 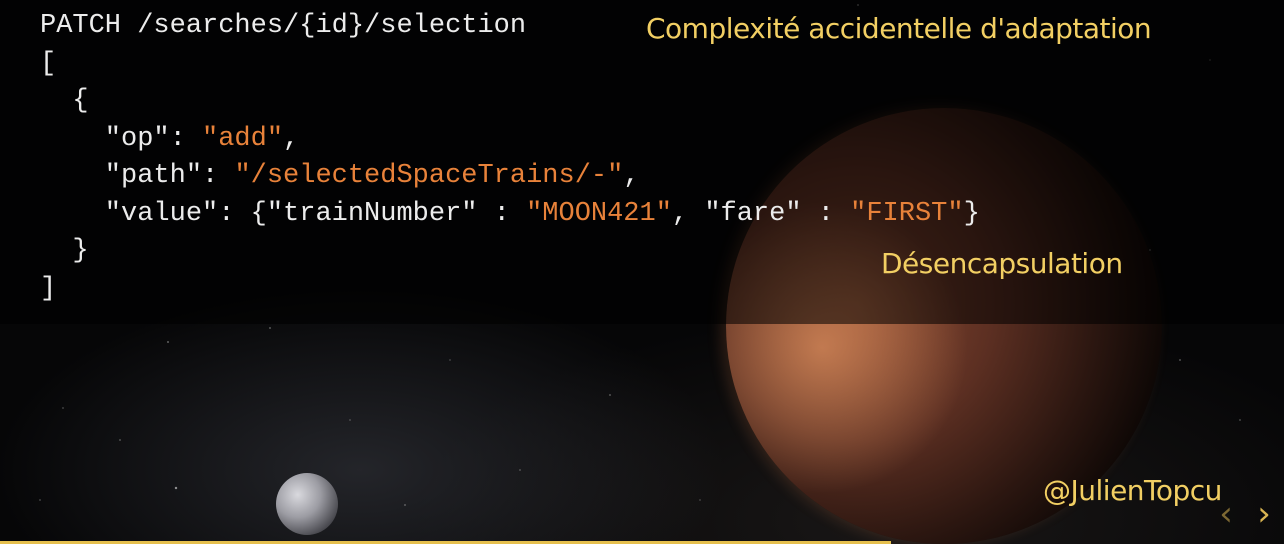 What do you see at coordinates (1002, 263) in the screenshot?
I see `annotation-decapsulation: Désencapsulation` at bounding box center [1002, 263].